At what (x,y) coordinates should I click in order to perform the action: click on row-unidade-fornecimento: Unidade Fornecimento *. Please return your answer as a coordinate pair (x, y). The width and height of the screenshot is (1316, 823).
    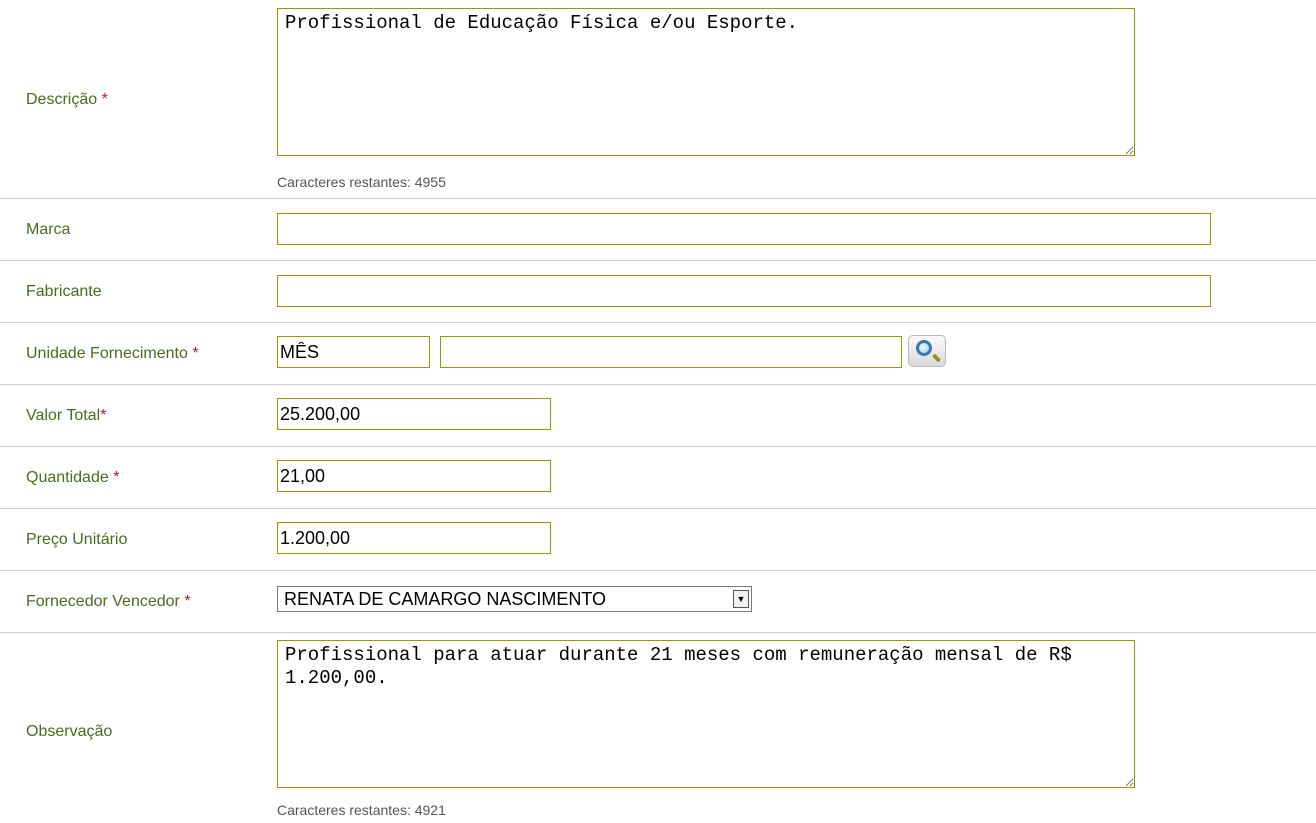
    Looking at the image, I should click on (658, 354).